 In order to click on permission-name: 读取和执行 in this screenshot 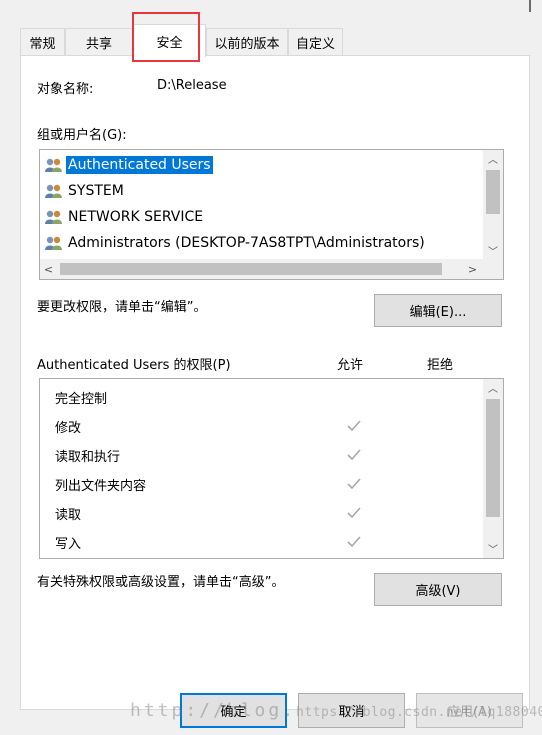, I will do `click(88, 457)`.